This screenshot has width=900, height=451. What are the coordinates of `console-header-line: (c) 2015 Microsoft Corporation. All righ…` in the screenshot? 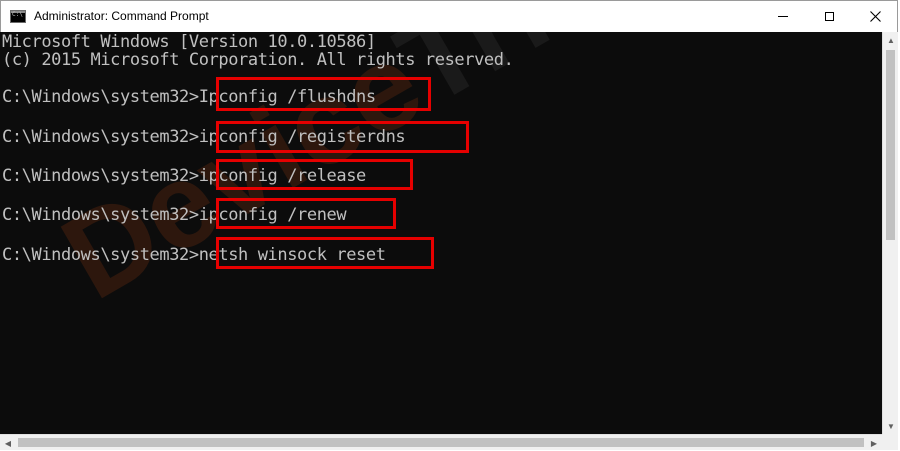 It's located at (258, 60).